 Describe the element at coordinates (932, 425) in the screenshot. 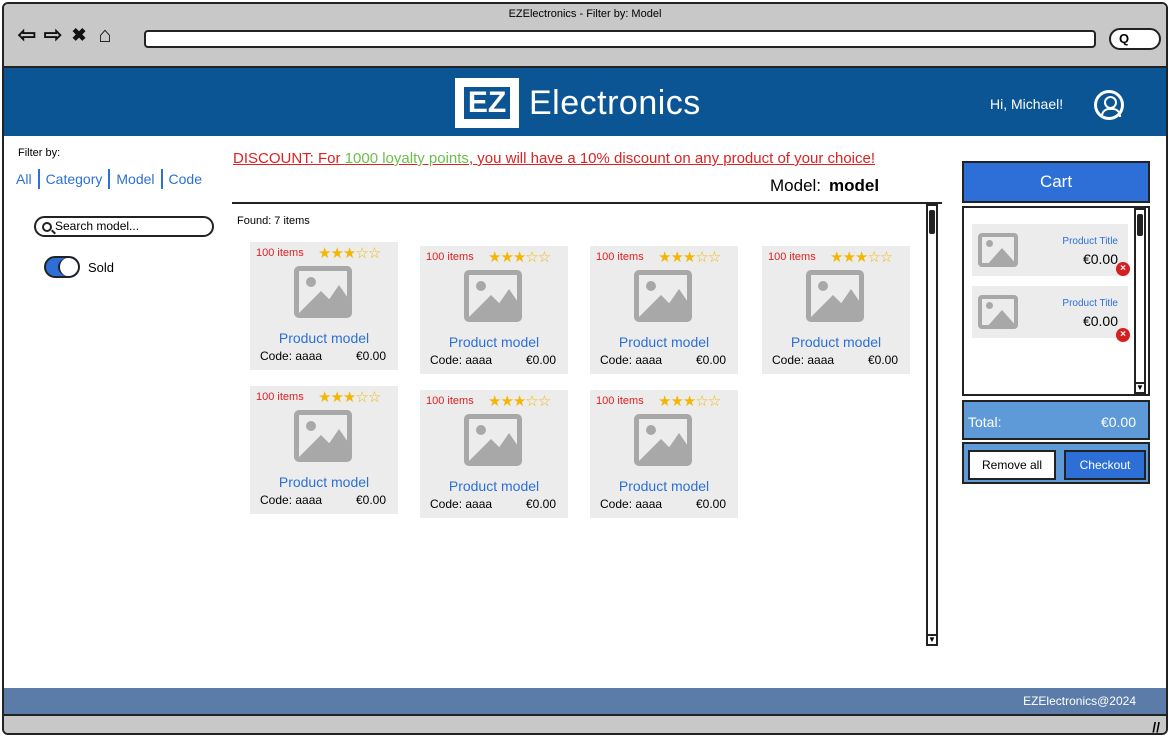

I see `results-scrollbar: ▼` at that location.